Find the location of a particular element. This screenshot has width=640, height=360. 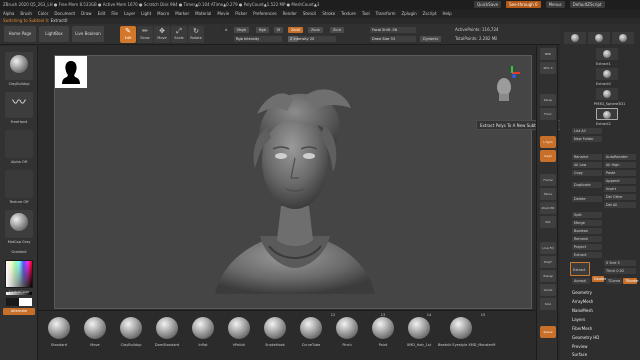

secondary-color-swatch is located at coordinates (25, 302).